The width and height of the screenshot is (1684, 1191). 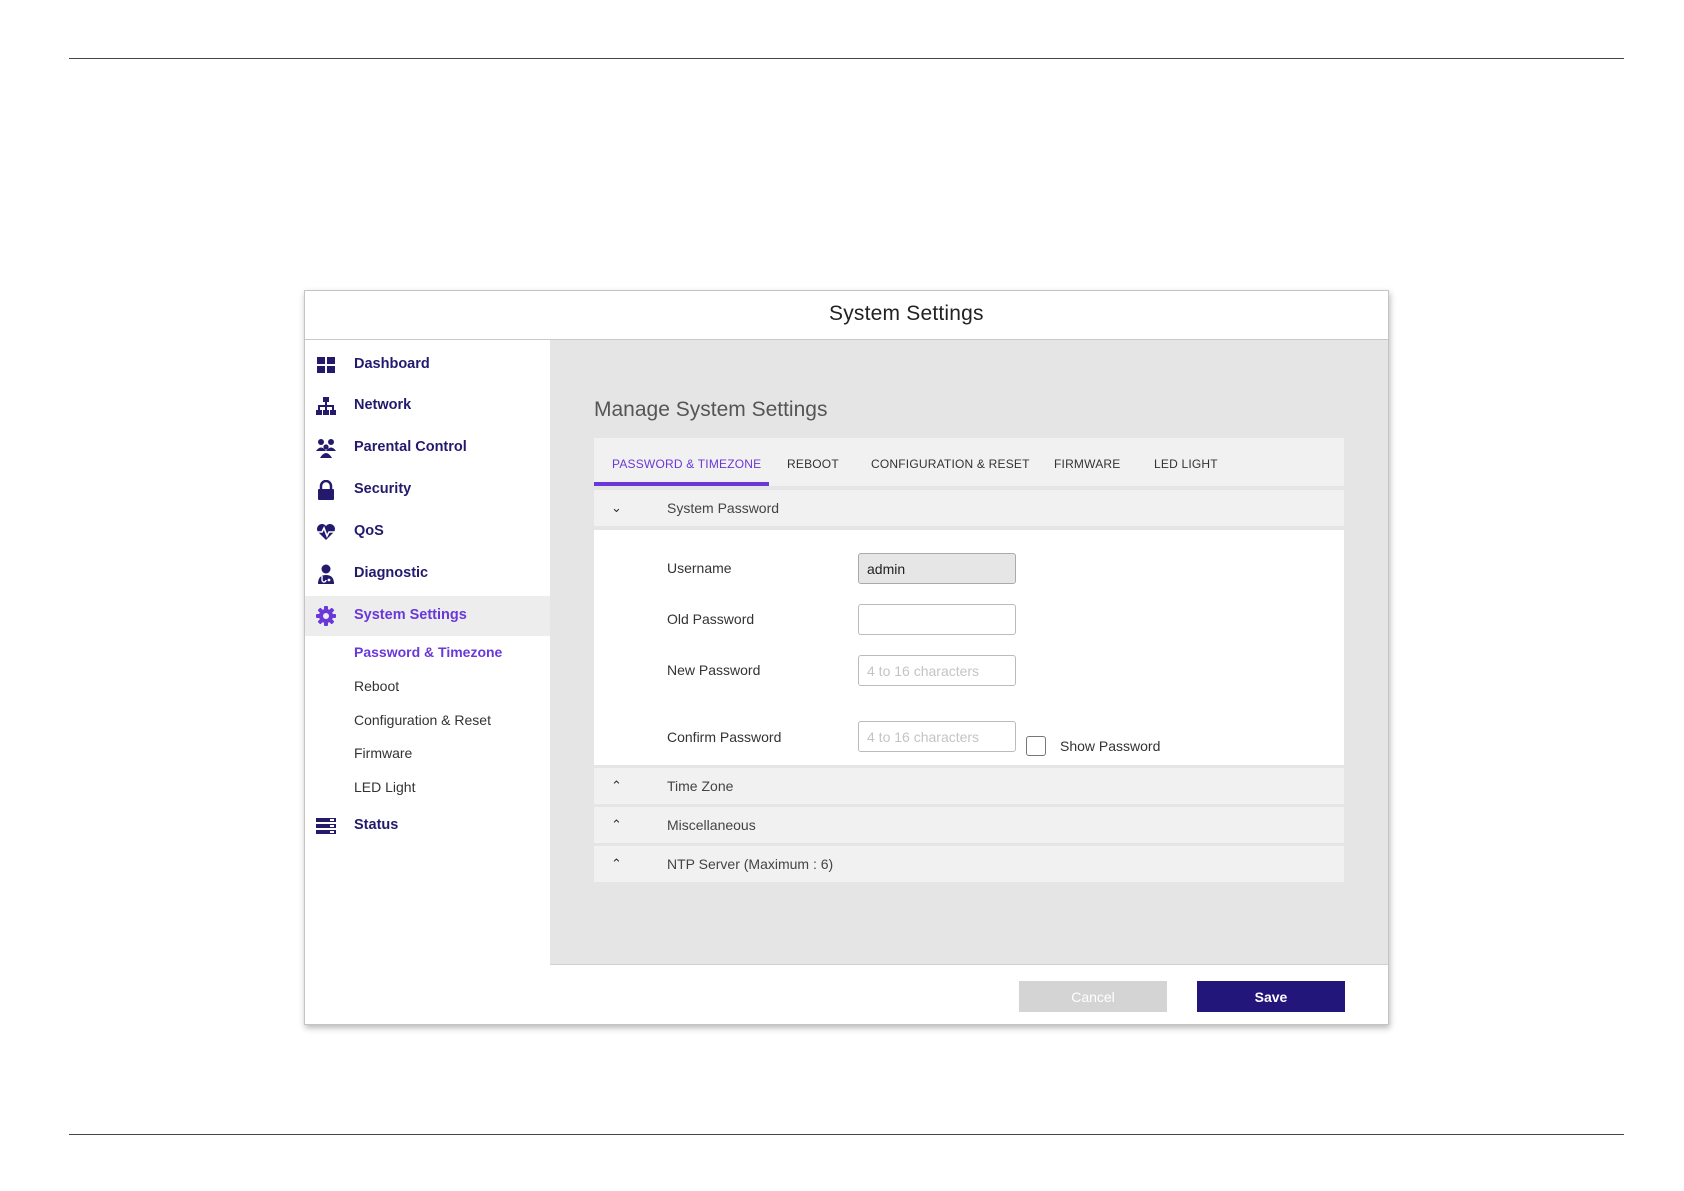 What do you see at coordinates (376, 686) in the screenshot?
I see `sidebar-subitem-reboot: Reboot` at bounding box center [376, 686].